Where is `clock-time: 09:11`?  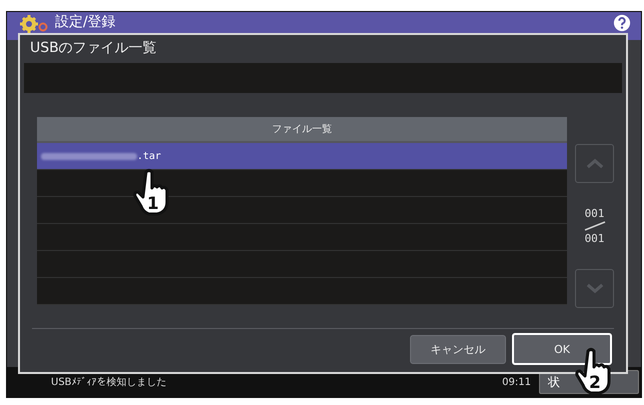
clock-time: 09:11 is located at coordinates (516, 382).